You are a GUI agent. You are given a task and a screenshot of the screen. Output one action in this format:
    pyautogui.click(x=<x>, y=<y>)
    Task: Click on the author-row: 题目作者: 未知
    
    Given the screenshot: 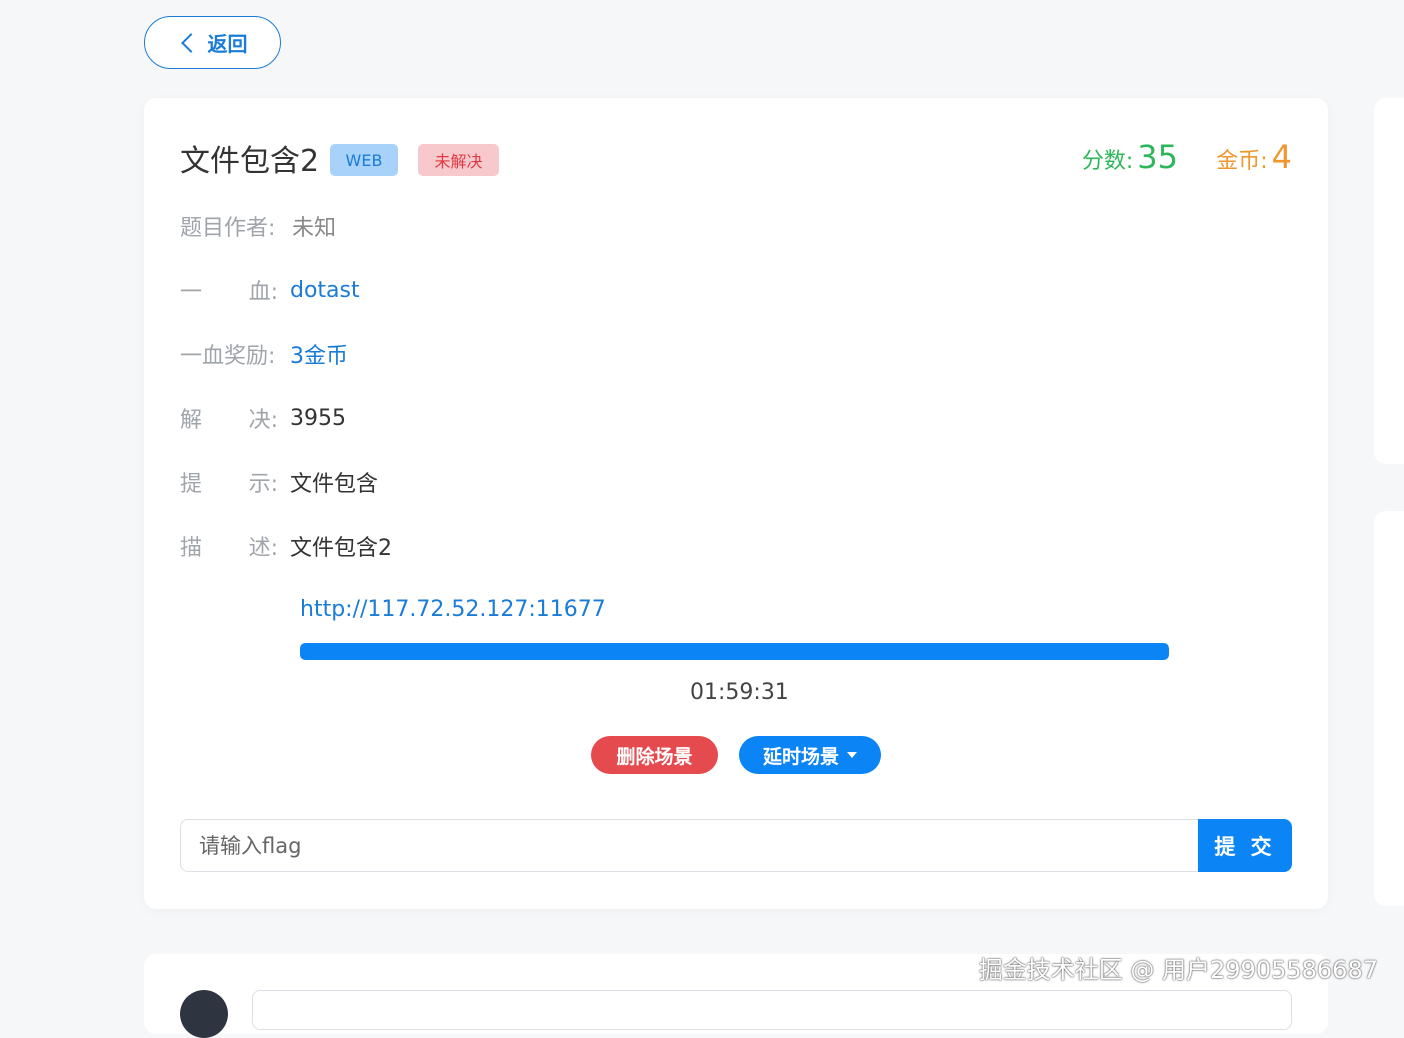 What is the action you would take?
    pyautogui.click(x=258, y=226)
    